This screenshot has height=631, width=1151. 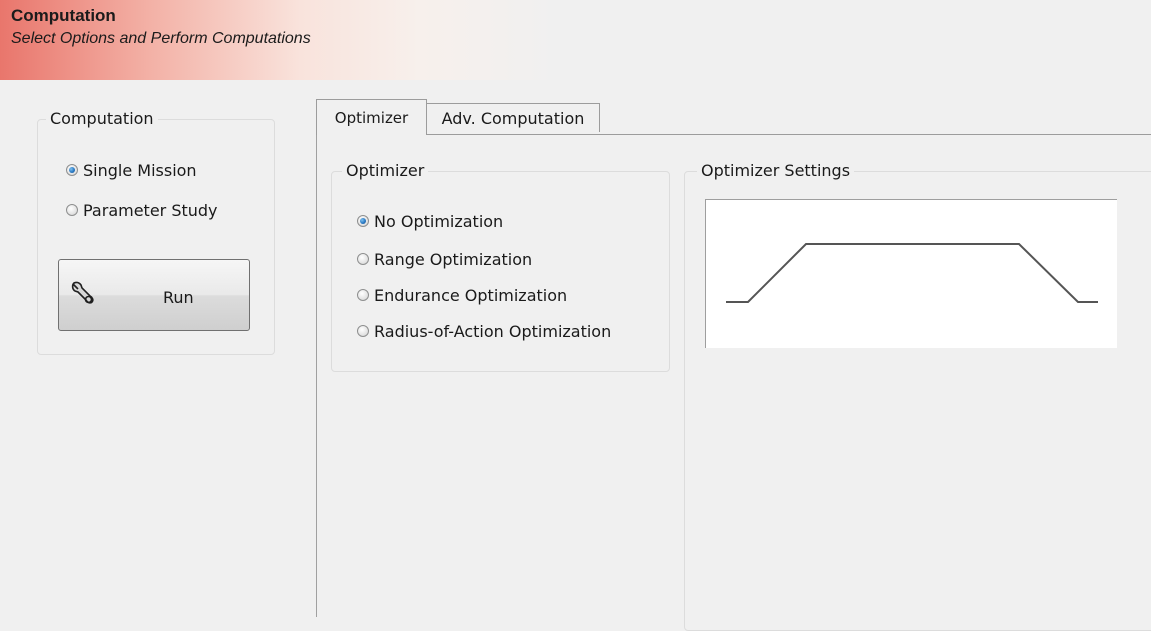 What do you see at coordinates (150, 210) in the screenshot?
I see `parameter-study-text: Parameter Study` at bounding box center [150, 210].